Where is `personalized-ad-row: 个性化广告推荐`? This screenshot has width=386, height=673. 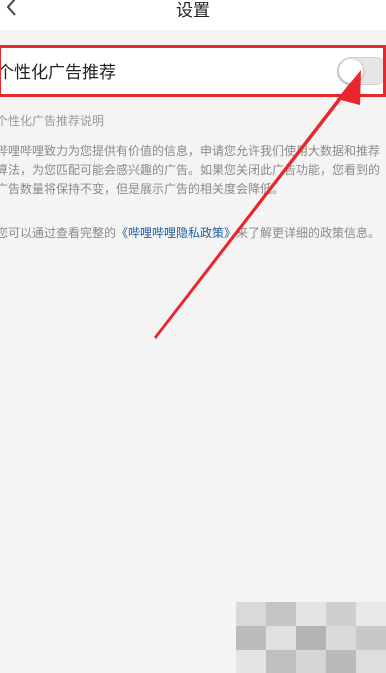
personalized-ad-row: 个性化广告推荐 is located at coordinates (193, 71).